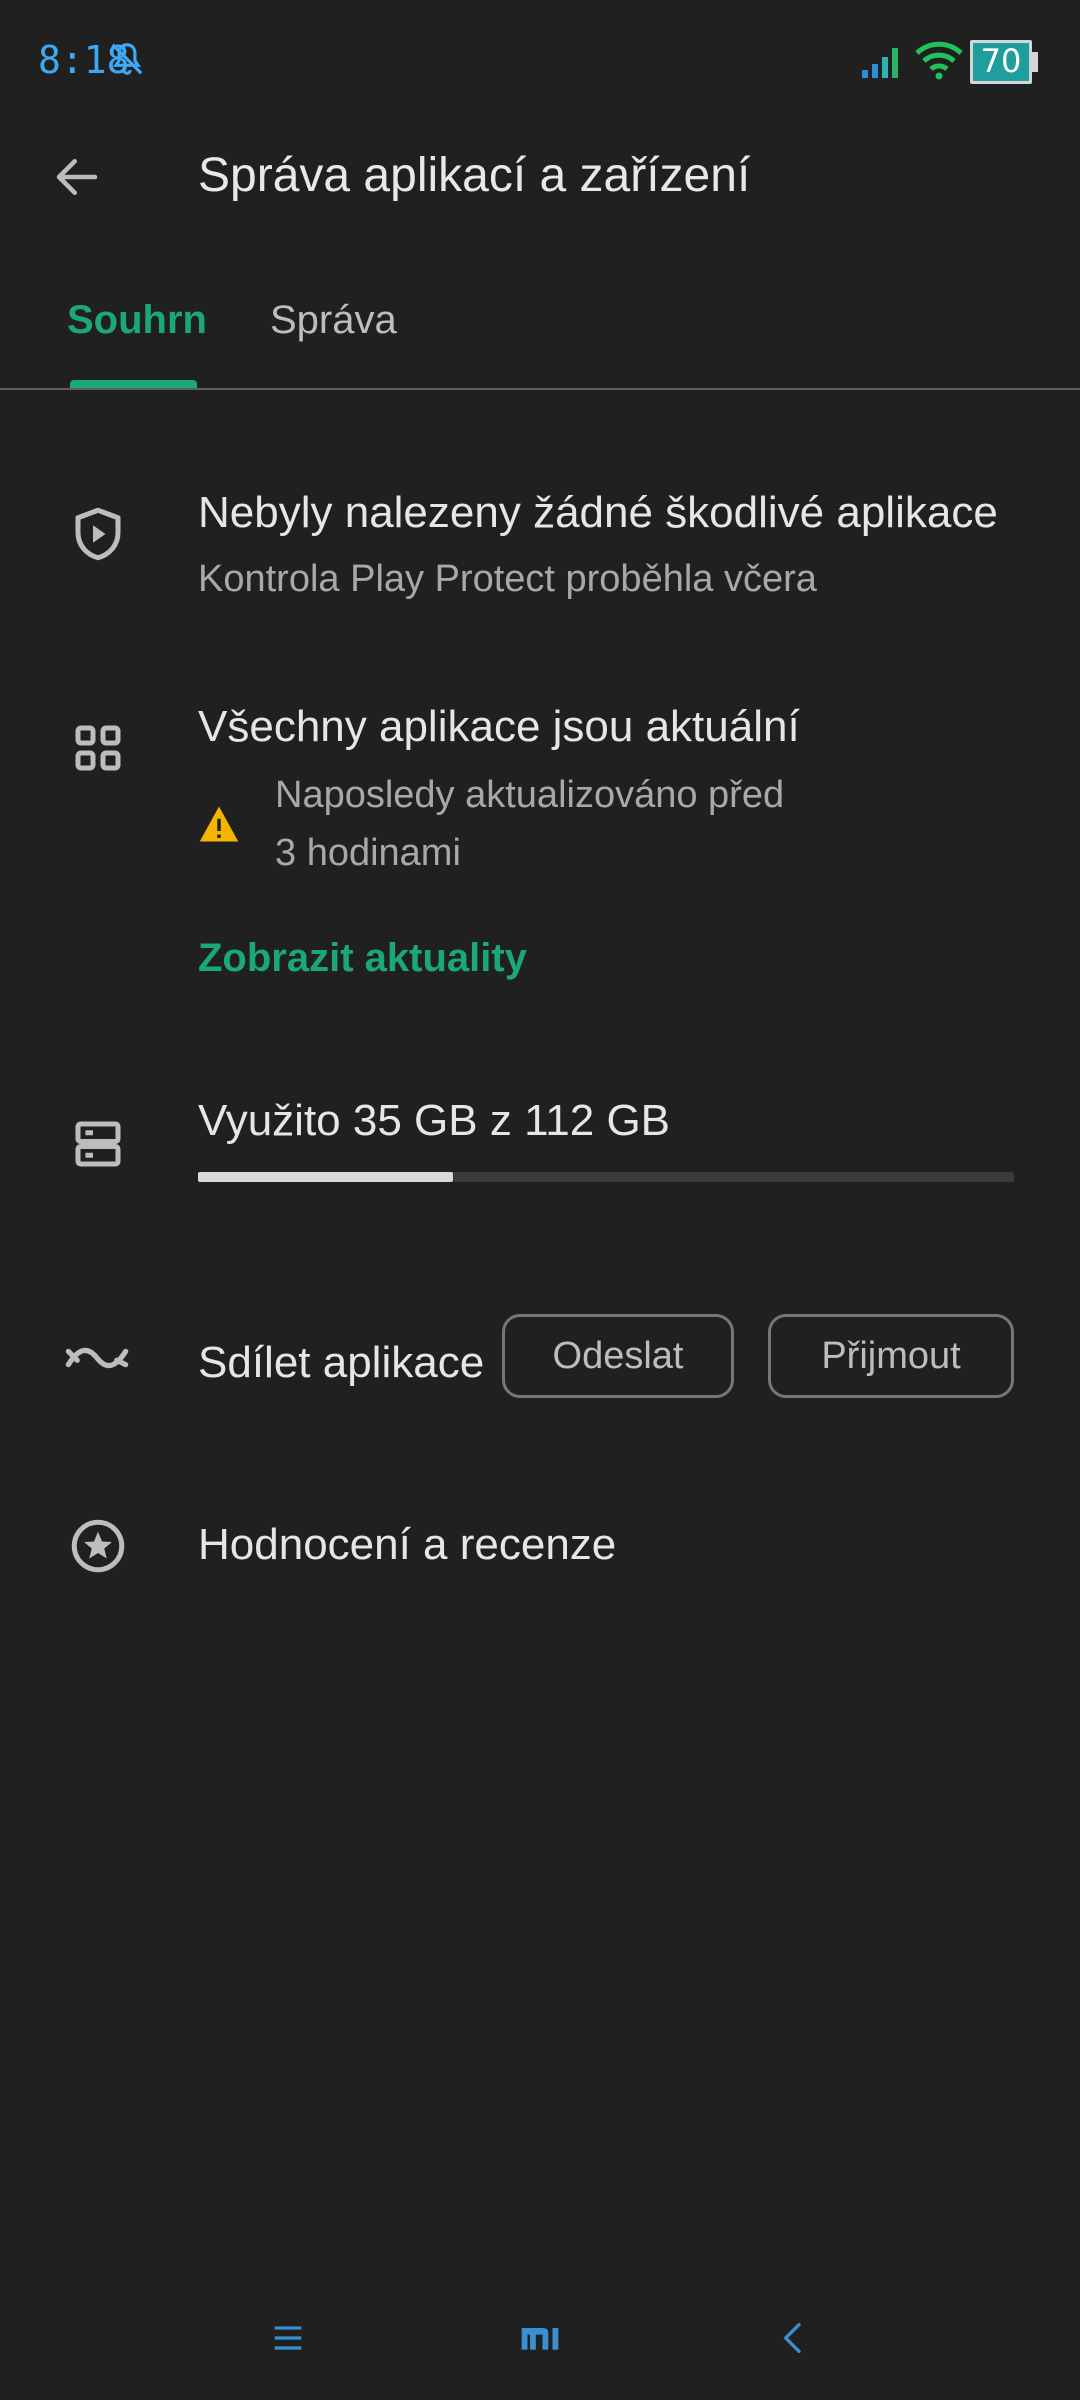  Describe the element at coordinates (98, 534) in the screenshot. I see `shield-play-icon` at that location.